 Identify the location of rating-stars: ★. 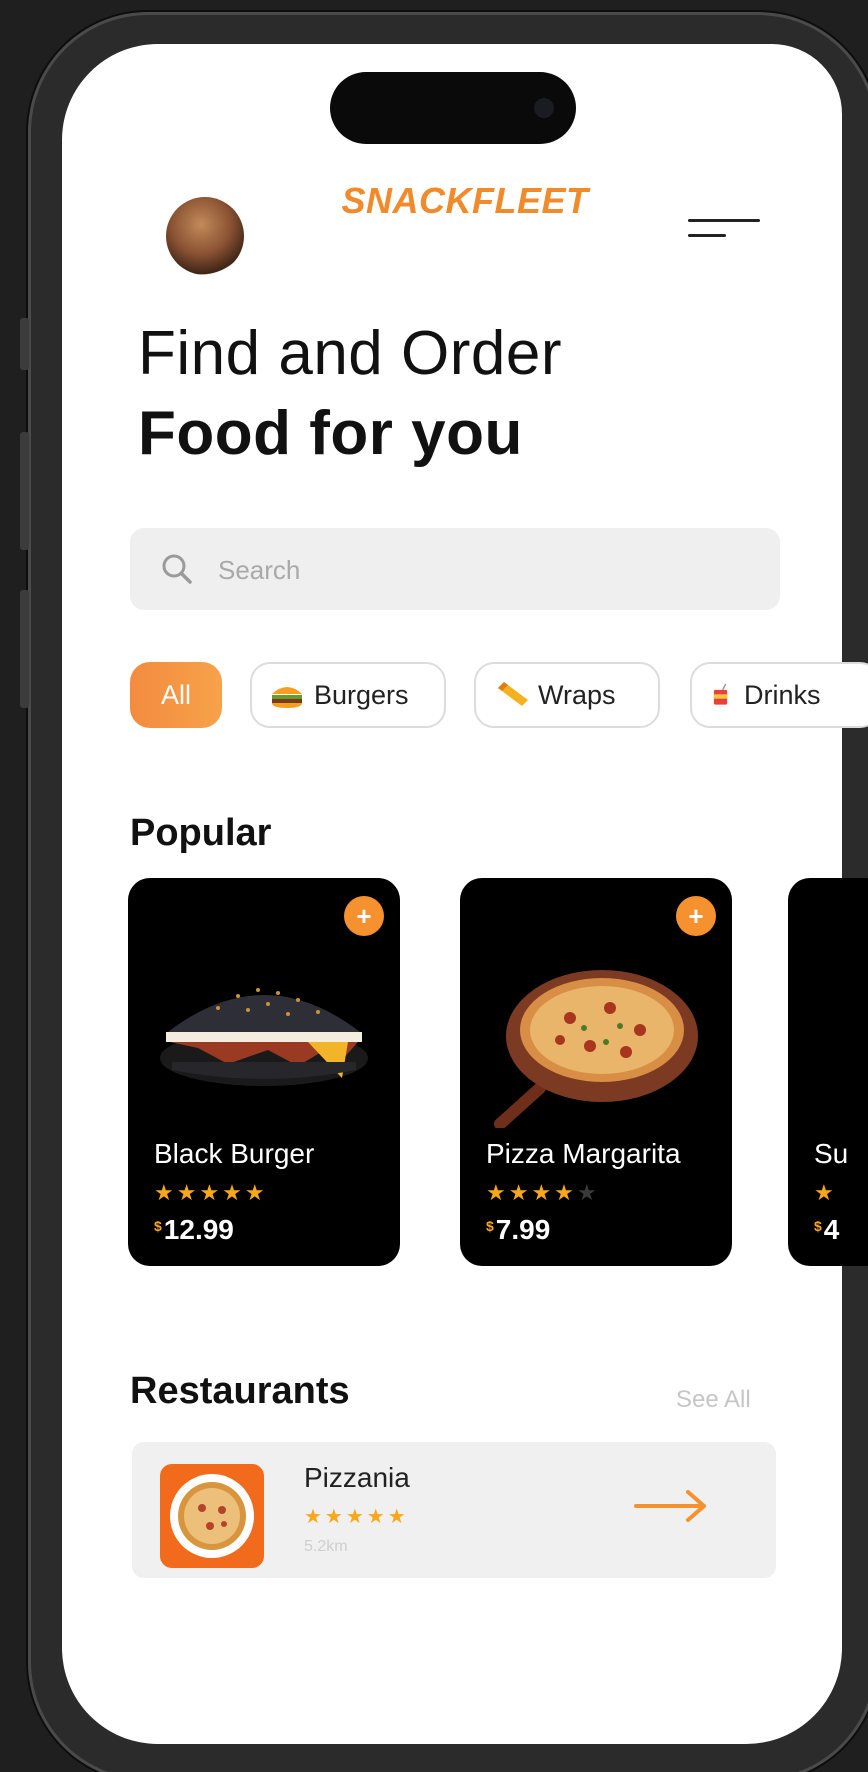
(825, 1192).